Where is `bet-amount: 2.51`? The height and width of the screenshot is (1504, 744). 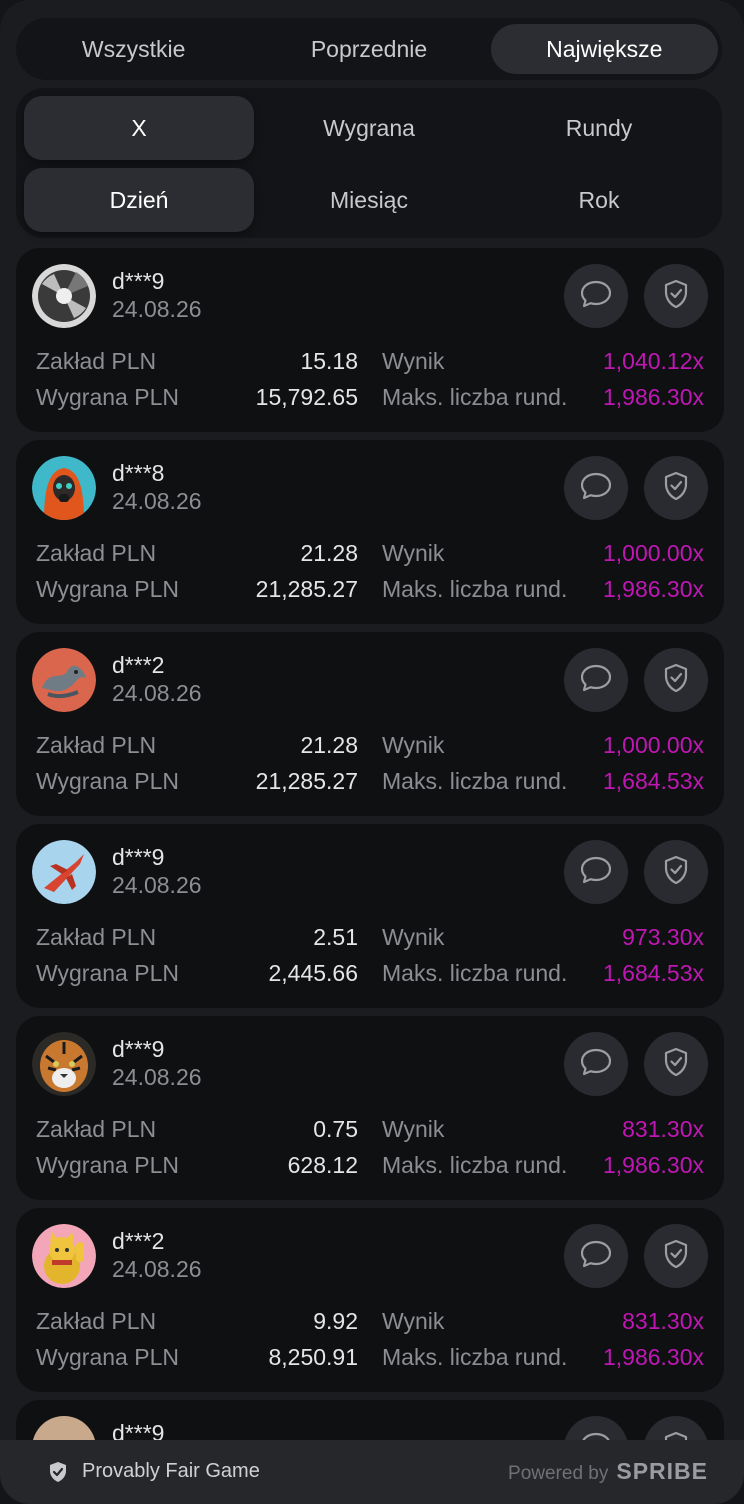 bet-amount: 2.51 is located at coordinates (335, 937).